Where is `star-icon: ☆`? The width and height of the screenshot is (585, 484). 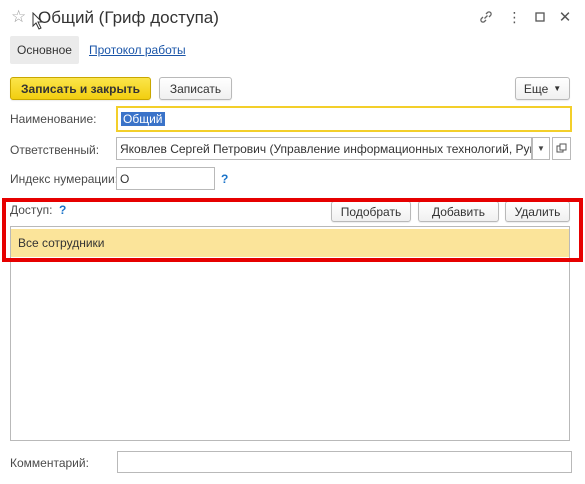
star-icon: ☆ is located at coordinates (18, 17).